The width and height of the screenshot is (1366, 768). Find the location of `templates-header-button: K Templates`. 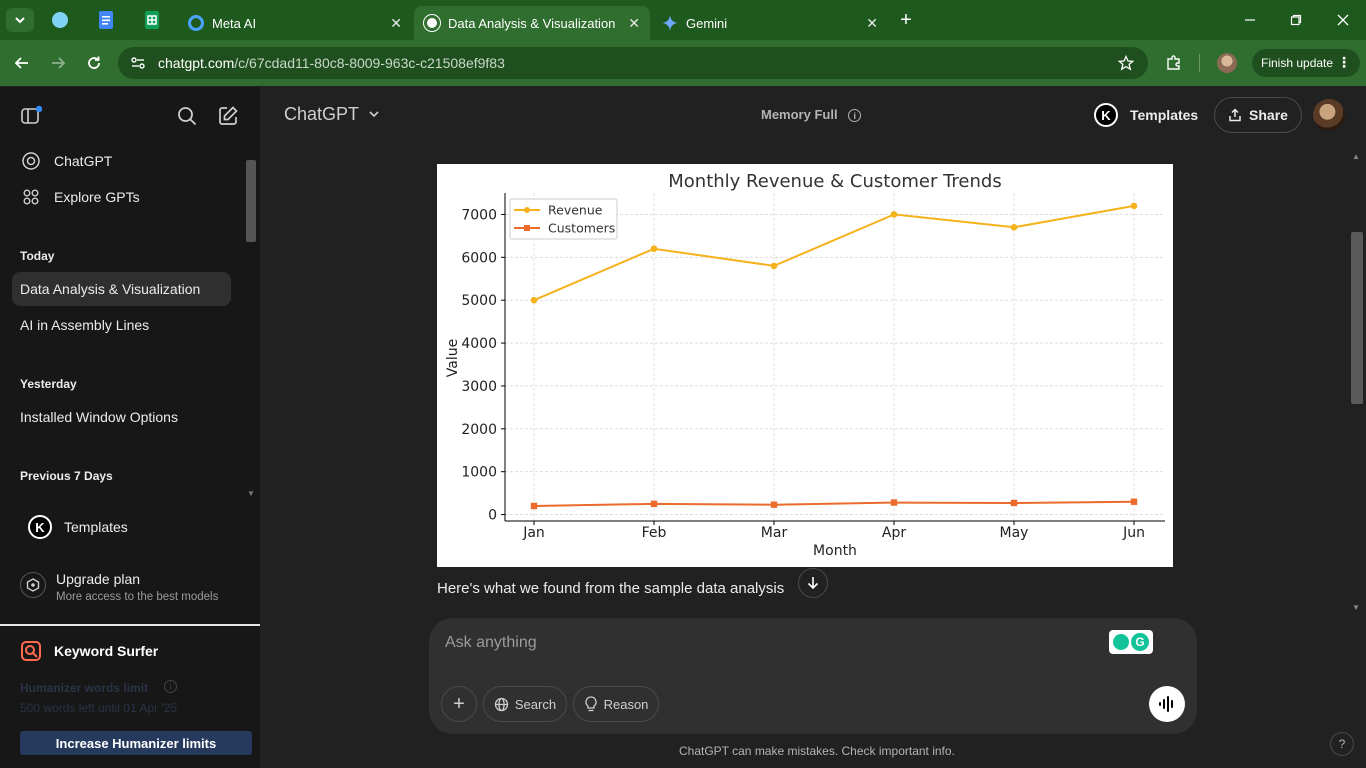

templates-header-button: K Templates is located at coordinates (1146, 115).